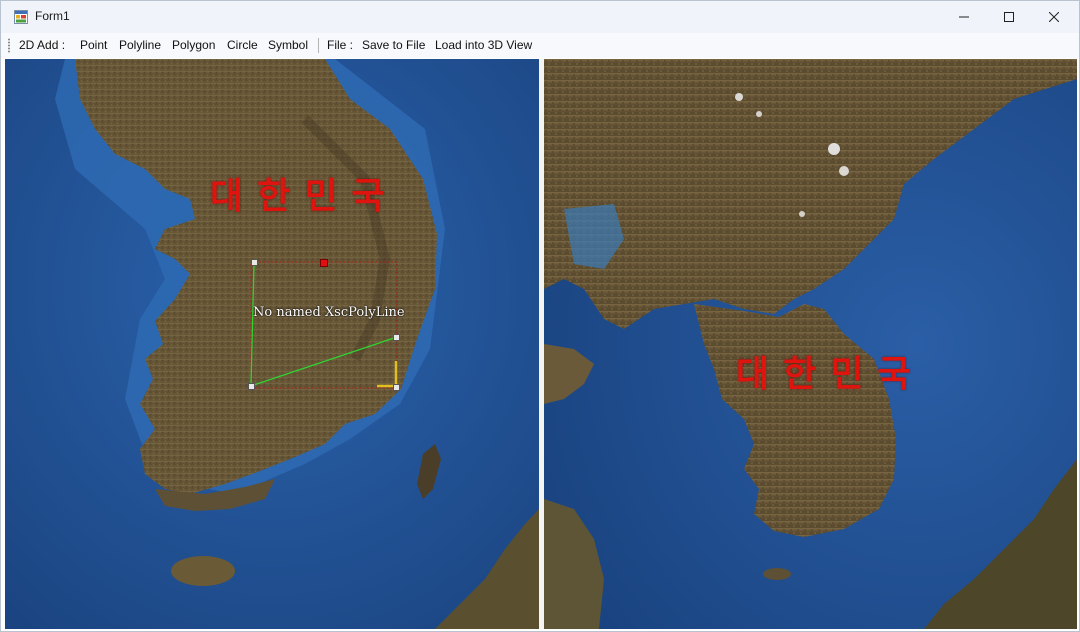 Image resolution: width=1080 pixels, height=632 pixels. I want to click on add-2d-label: 2D Add :, so click(42, 45).